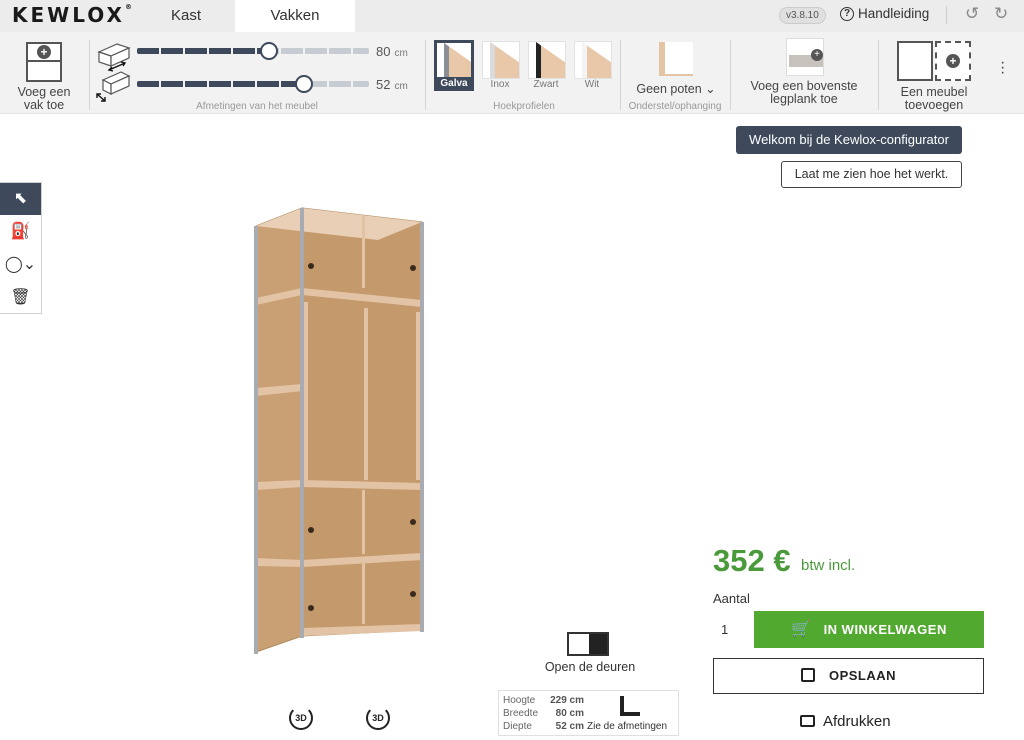 Image resolution: width=1024 pixels, height=740 pixels. What do you see at coordinates (675, 106) in the screenshot?
I see `stand-caption: Onderstel/ophanging` at bounding box center [675, 106].